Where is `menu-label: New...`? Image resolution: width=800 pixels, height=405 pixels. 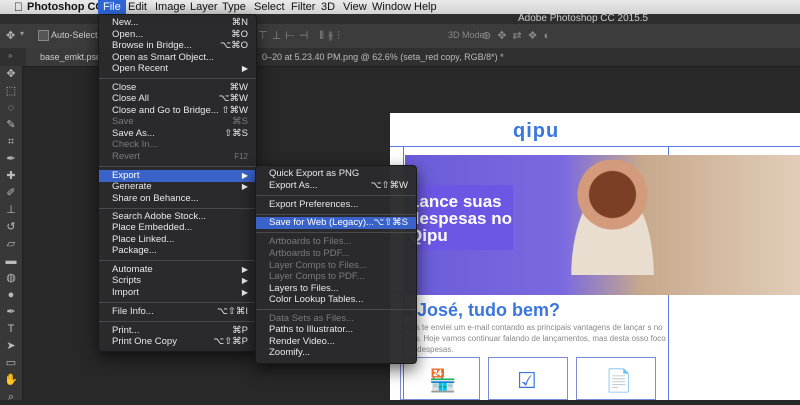
menu-label: New... is located at coordinates (125, 22).